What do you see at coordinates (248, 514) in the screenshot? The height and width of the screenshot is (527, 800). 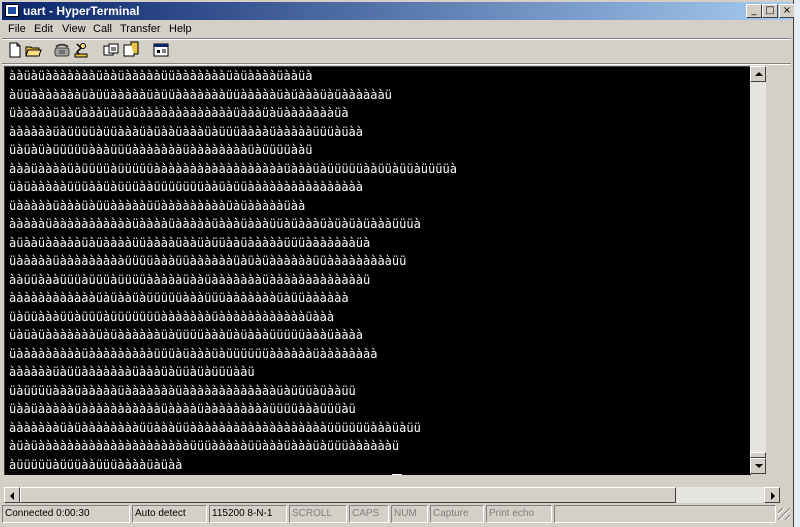 I see `status-port-settings: 115200 8-N-1` at bounding box center [248, 514].